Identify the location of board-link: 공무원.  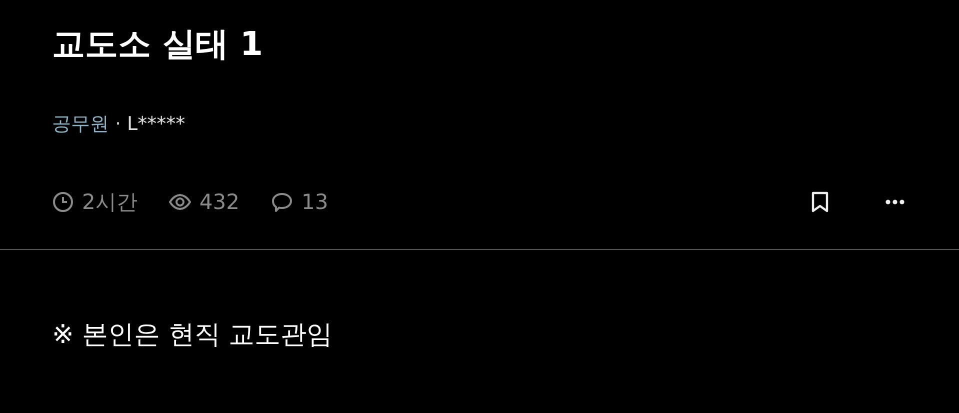
(80, 124).